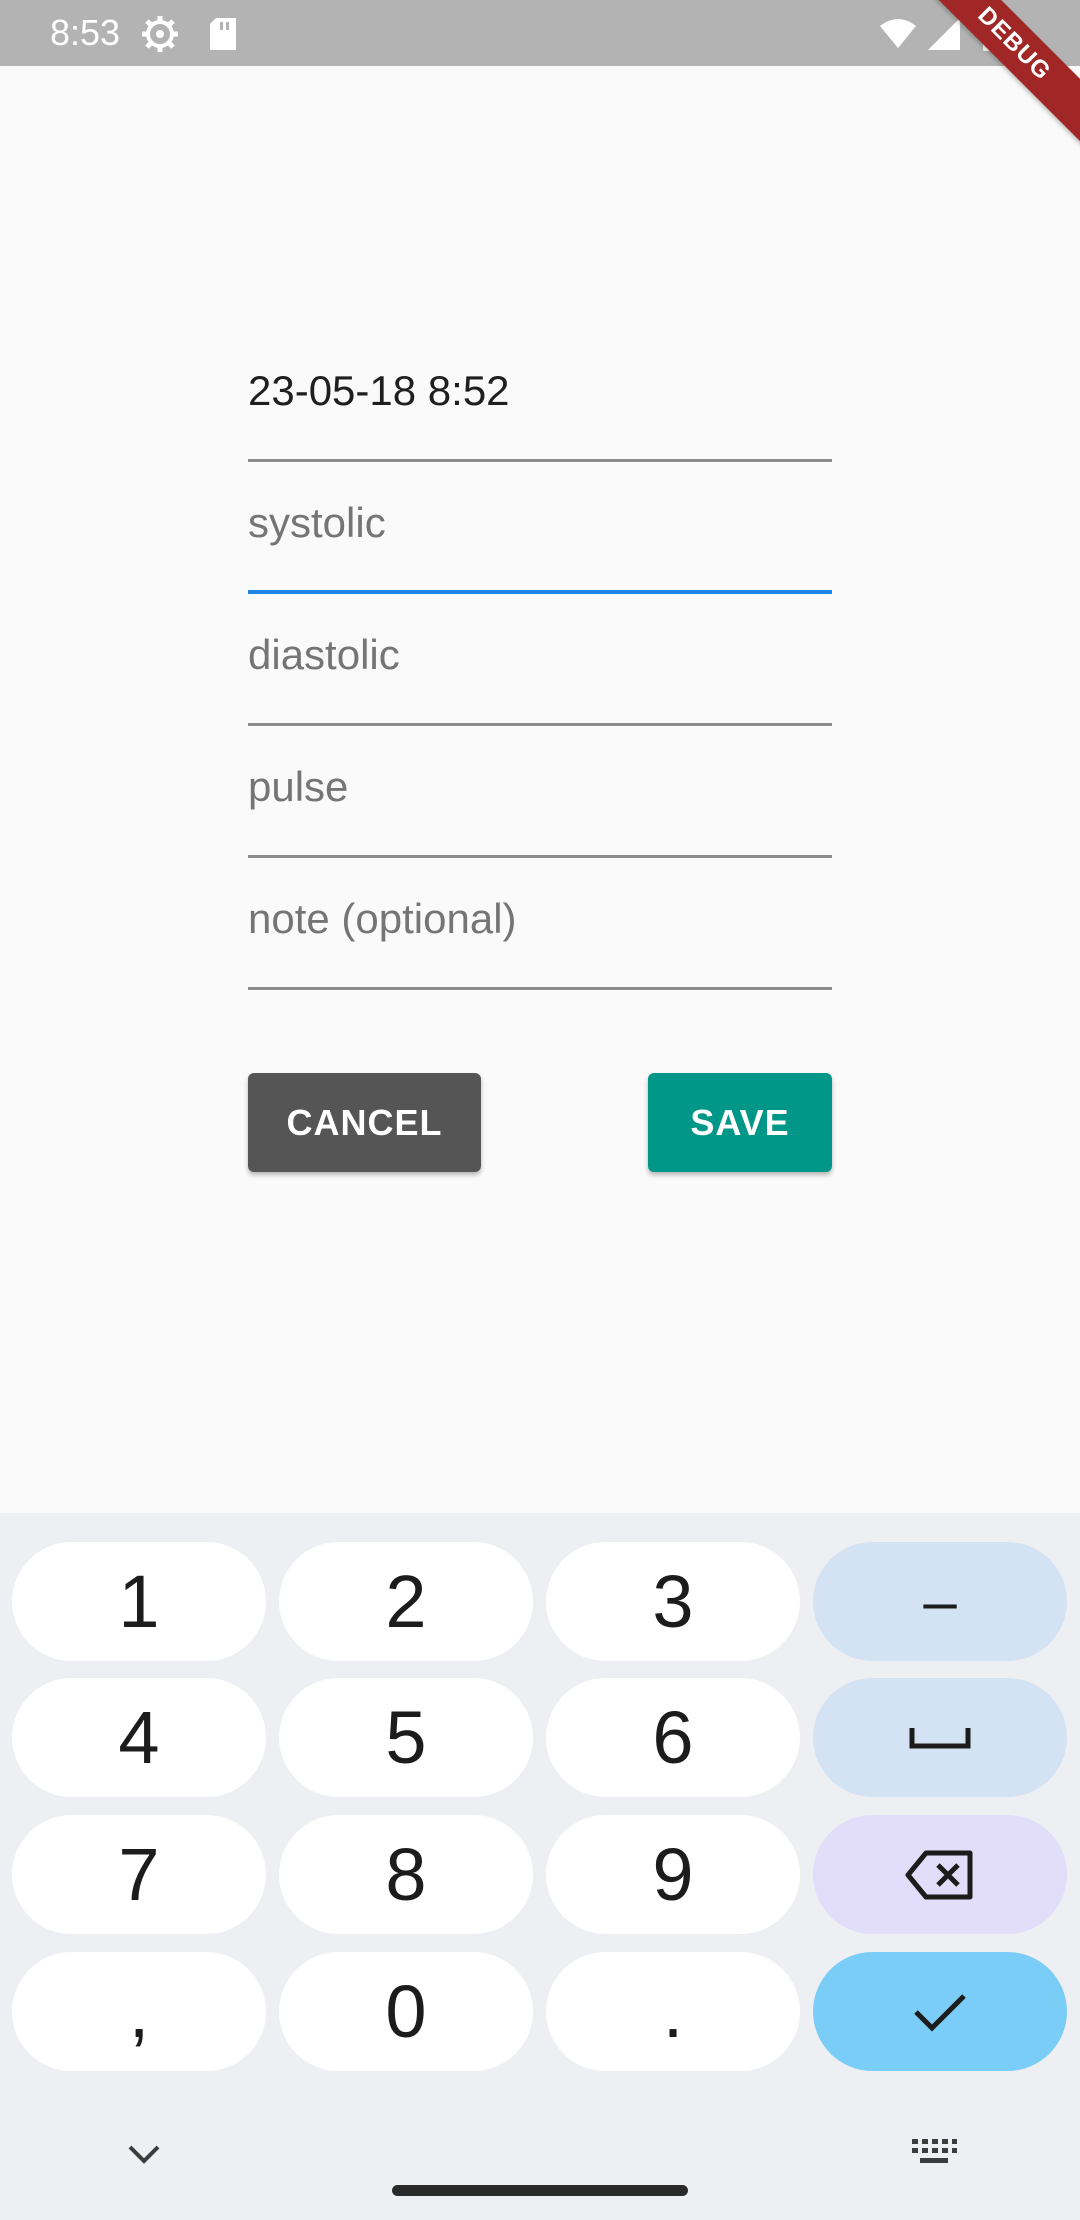 The height and width of the screenshot is (2220, 1080). Describe the element at coordinates (540, 33) in the screenshot. I see `status-bar: 8:53` at that location.